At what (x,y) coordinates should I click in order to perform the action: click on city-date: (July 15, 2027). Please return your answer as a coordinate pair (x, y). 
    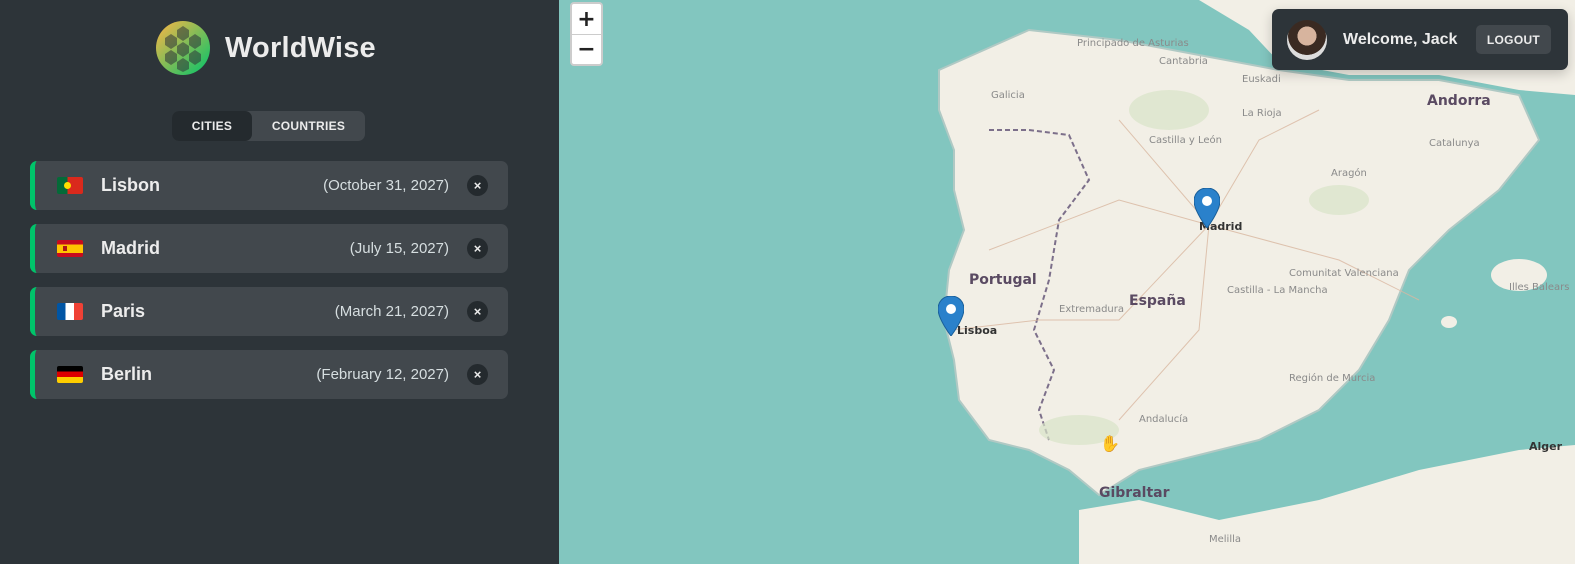
    Looking at the image, I should click on (399, 248).